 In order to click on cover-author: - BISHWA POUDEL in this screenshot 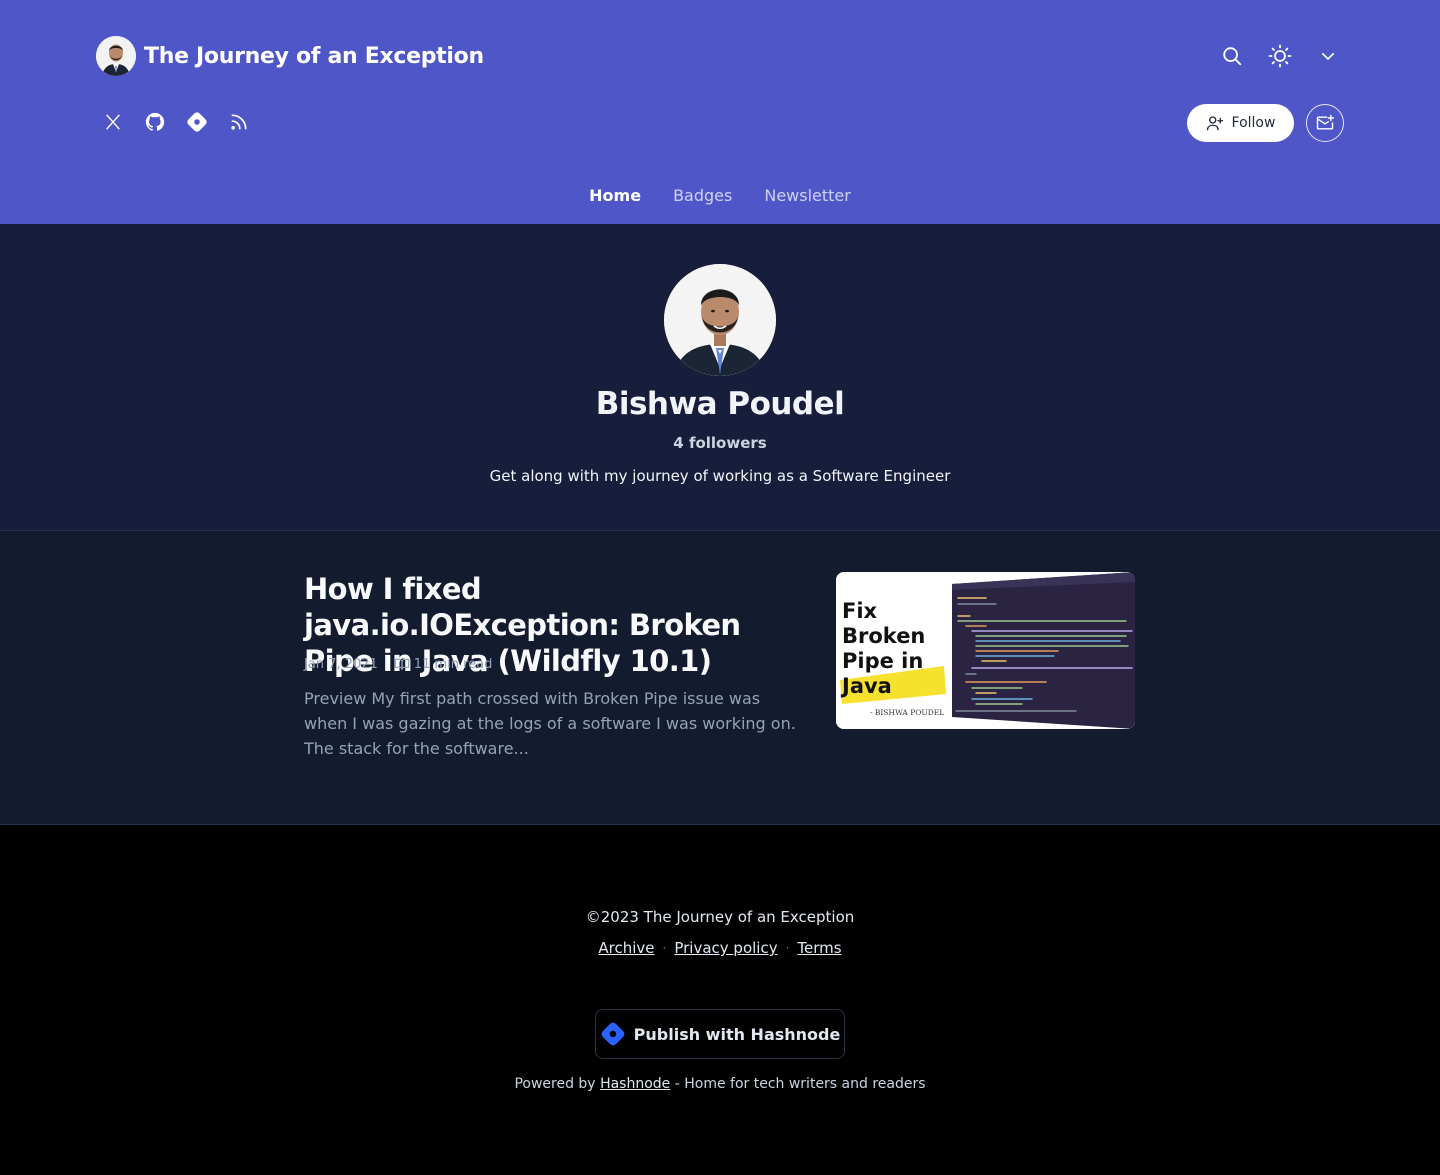, I will do `click(907, 712)`.